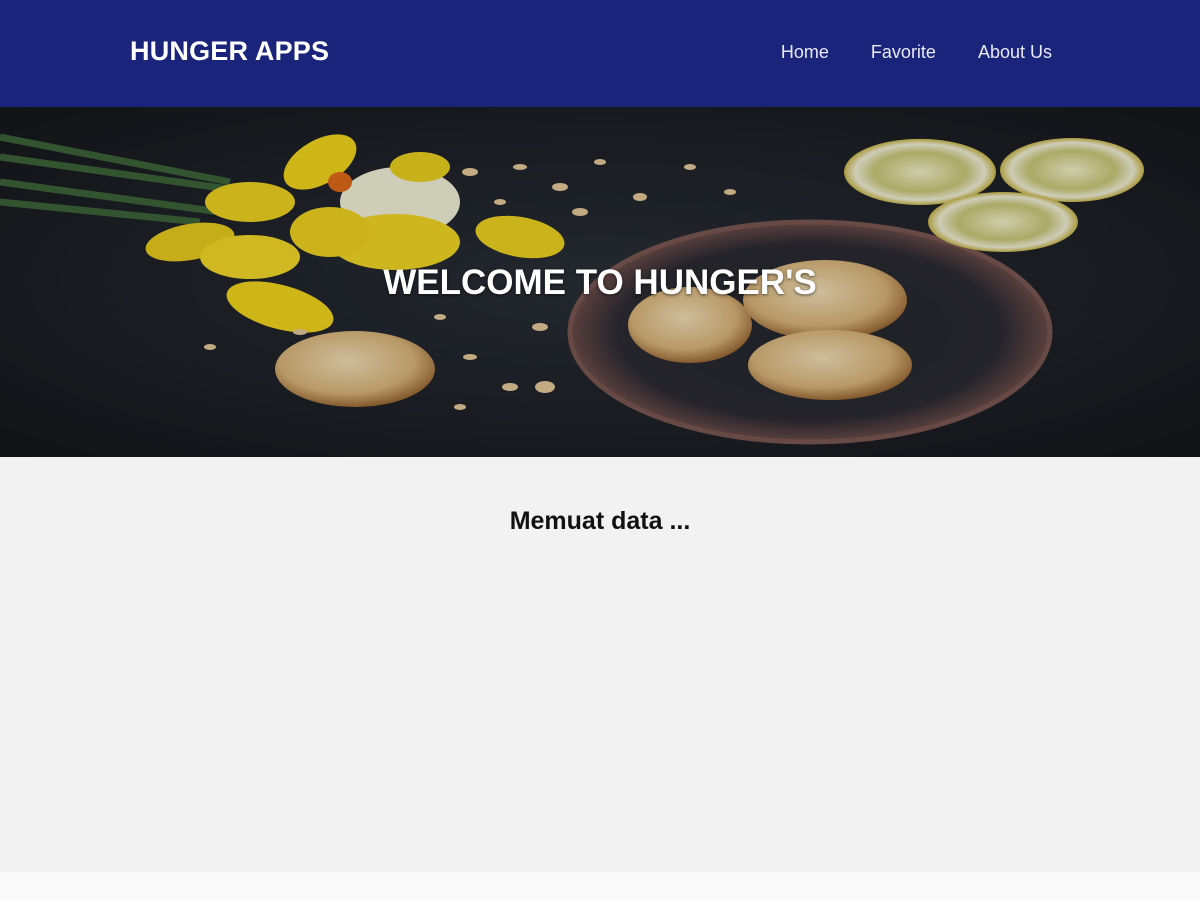  I want to click on nav-link-favorite: Favorite, so click(903, 52).